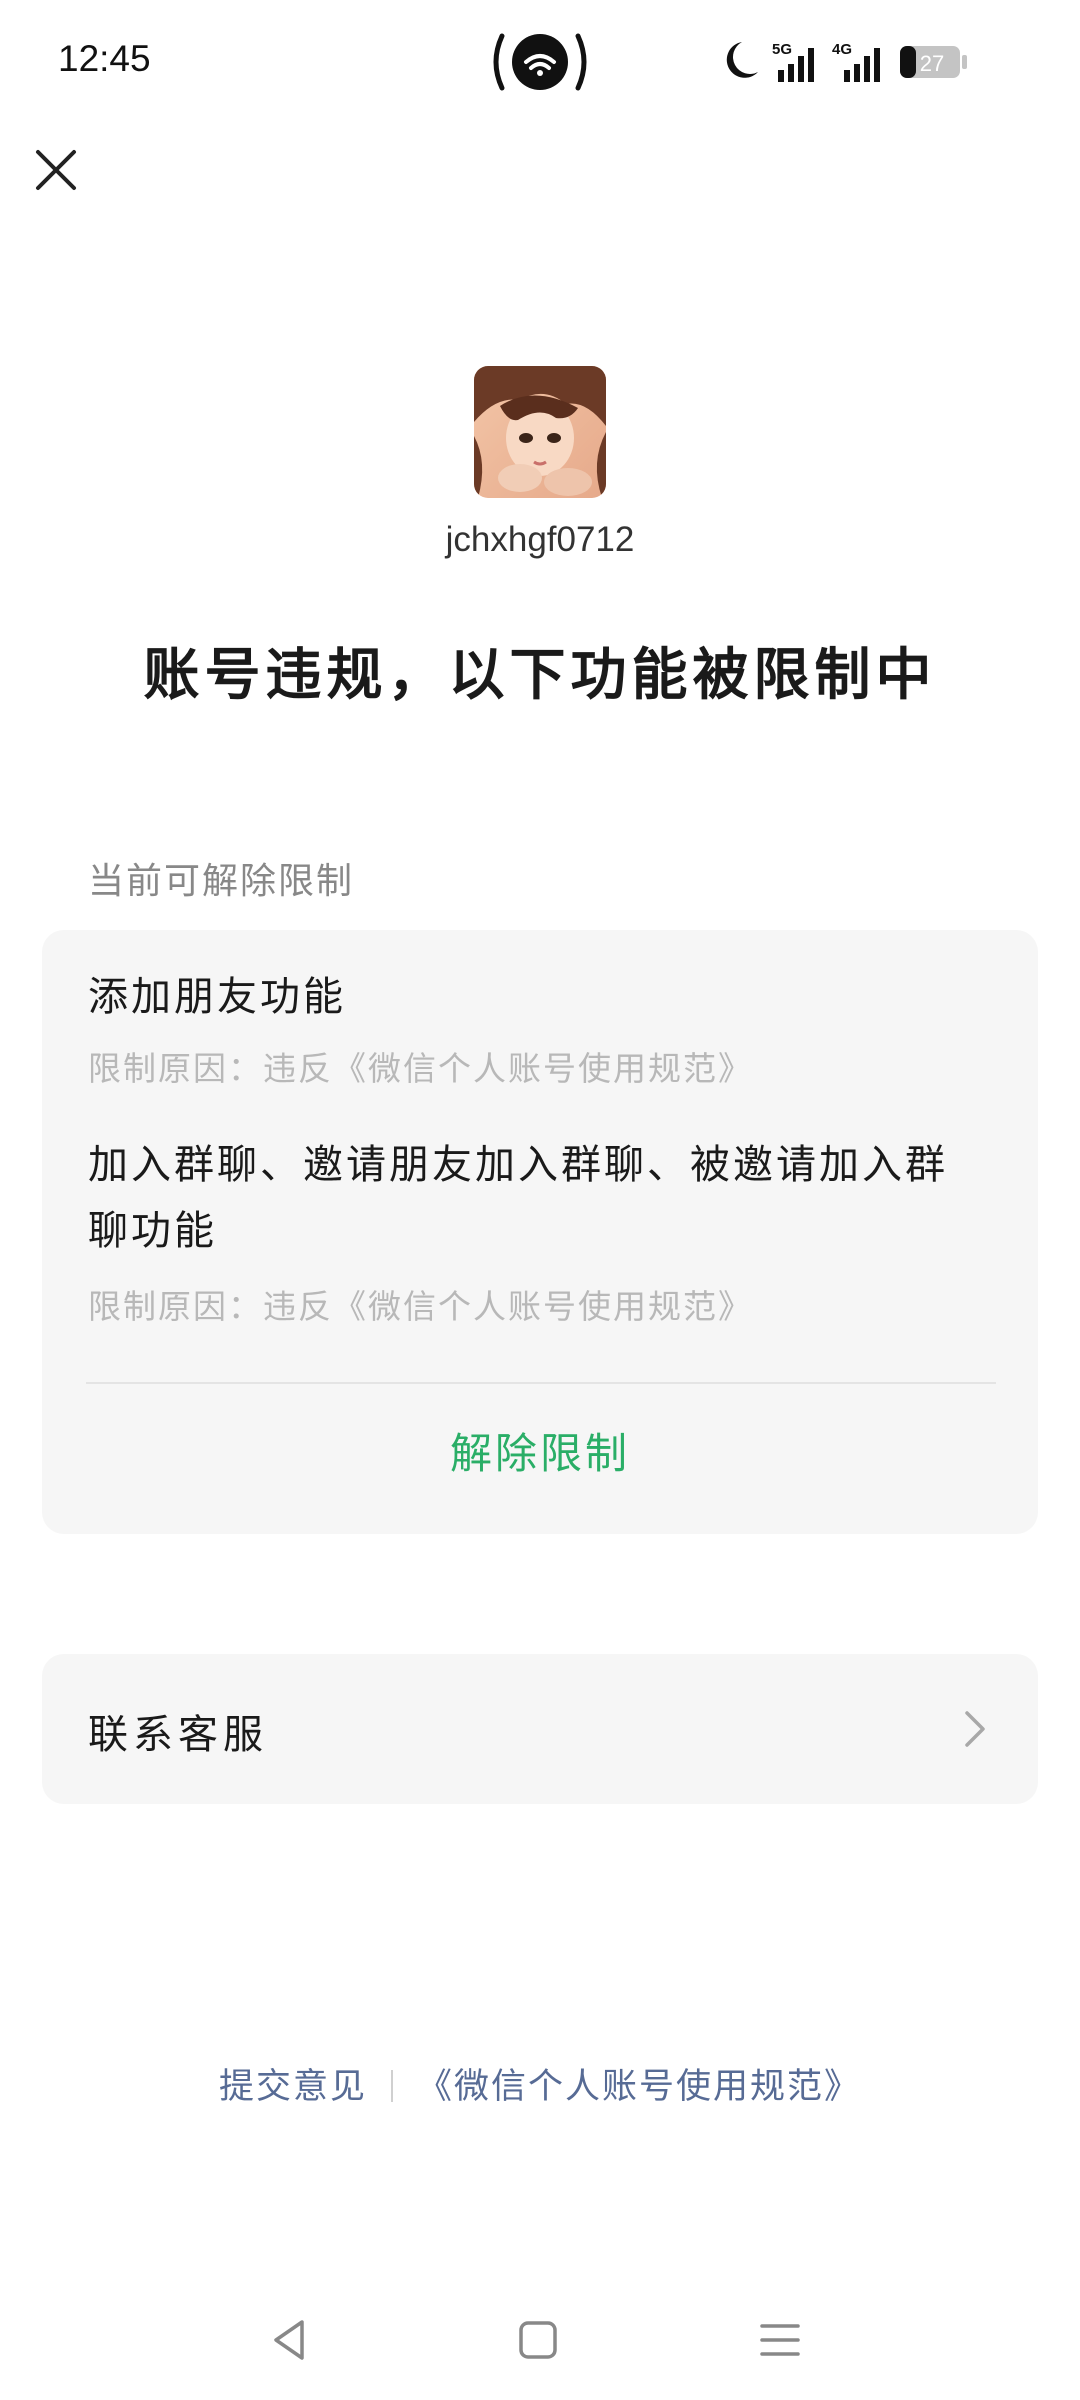 Image resolution: width=1080 pixels, height=2400 pixels. Describe the element at coordinates (293, 2087) in the screenshot. I see `feedback-link: 提交意见` at that location.